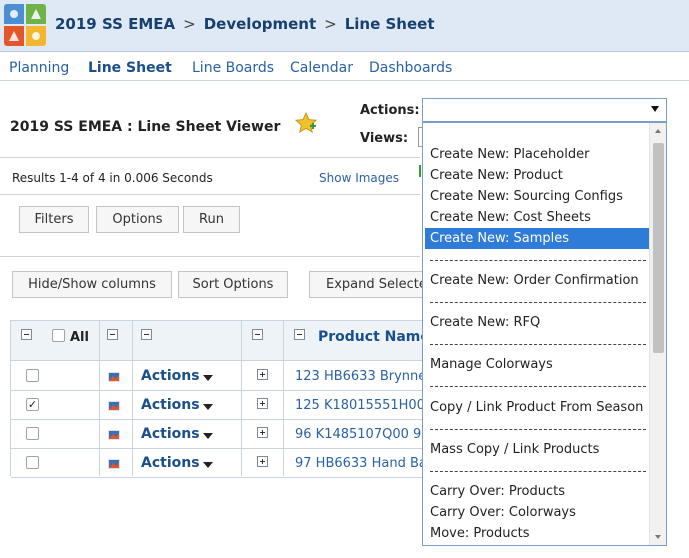 The height and width of the screenshot is (558, 689). Describe the element at coordinates (145, 127) in the screenshot. I see `page-title: 2019 SS EMEA : Line Sheet Viewer` at that location.